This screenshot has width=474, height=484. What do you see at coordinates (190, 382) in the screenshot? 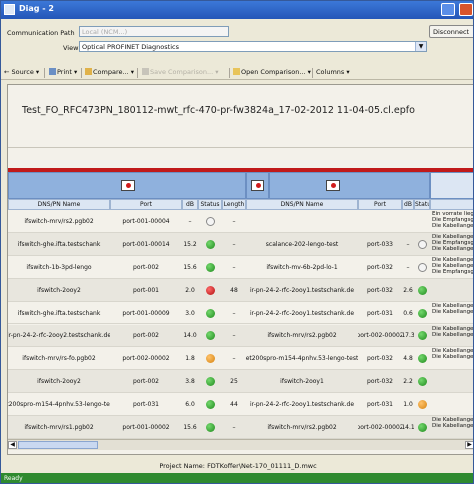
I see `cell-db: 3.8` at bounding box center [190, 382].